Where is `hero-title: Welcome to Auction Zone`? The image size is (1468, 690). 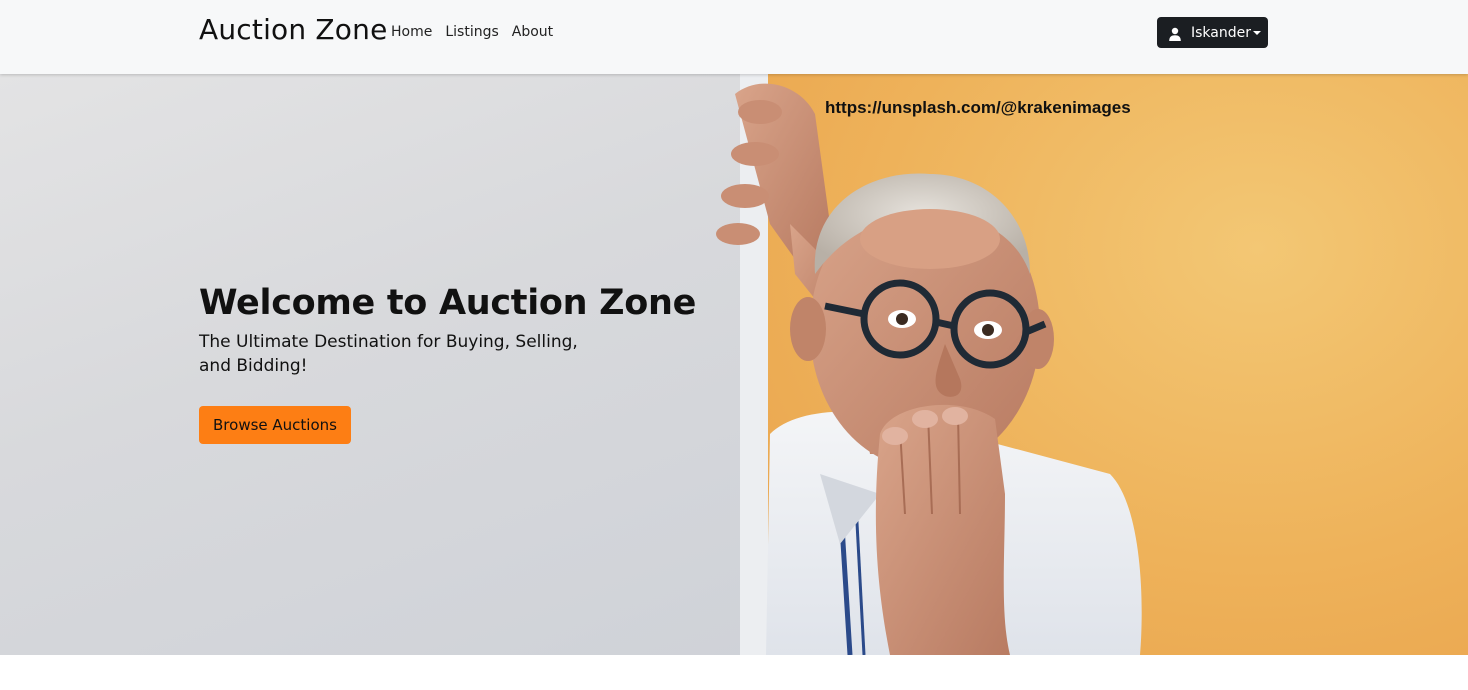
hero-title: Welcome to Auction Zone is located at coordinates (448, 303).